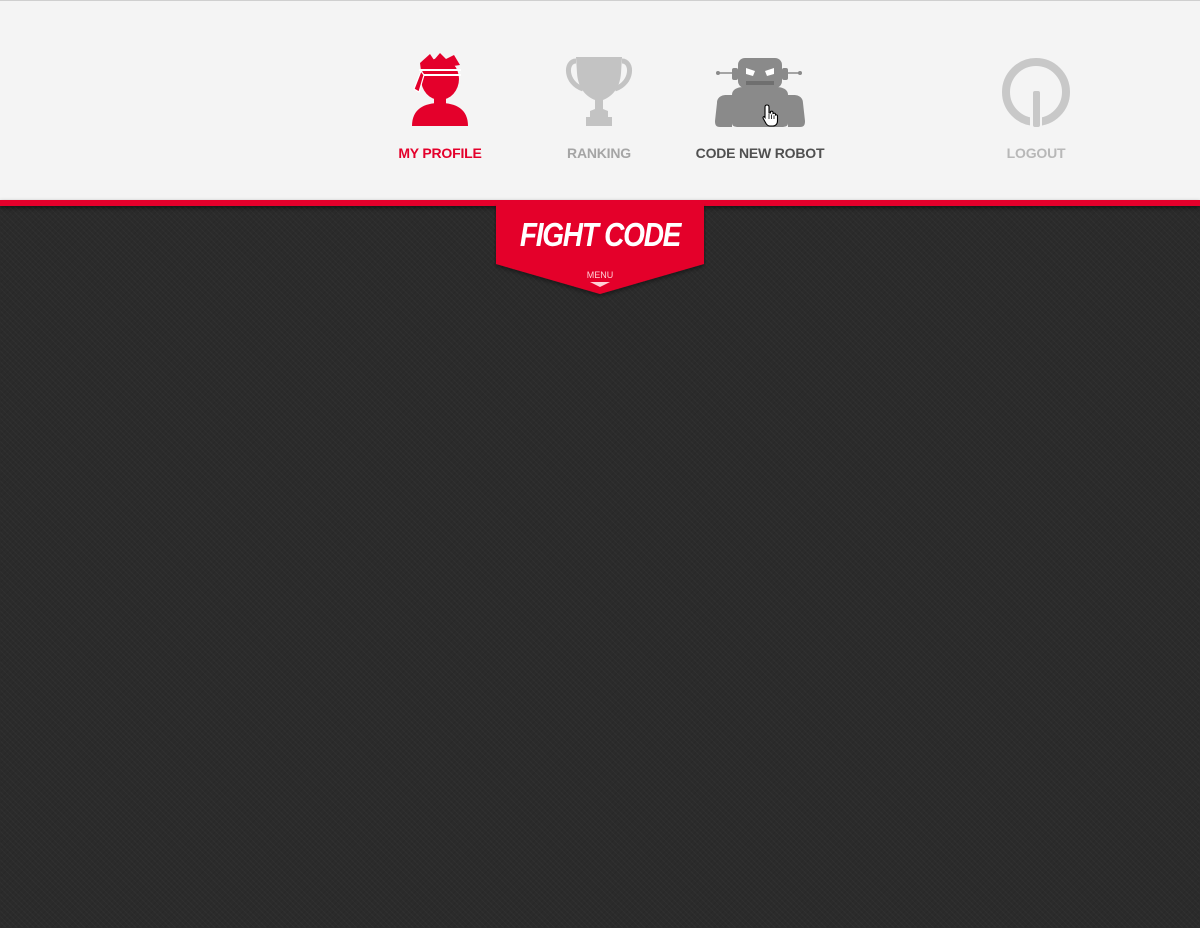 Image resolution: width=1200 pixels, height=928 pixels. What do you see at coordinates (599, 91) in the screenshot?
I see `trophy-icon` at bounding box center [599, 91].